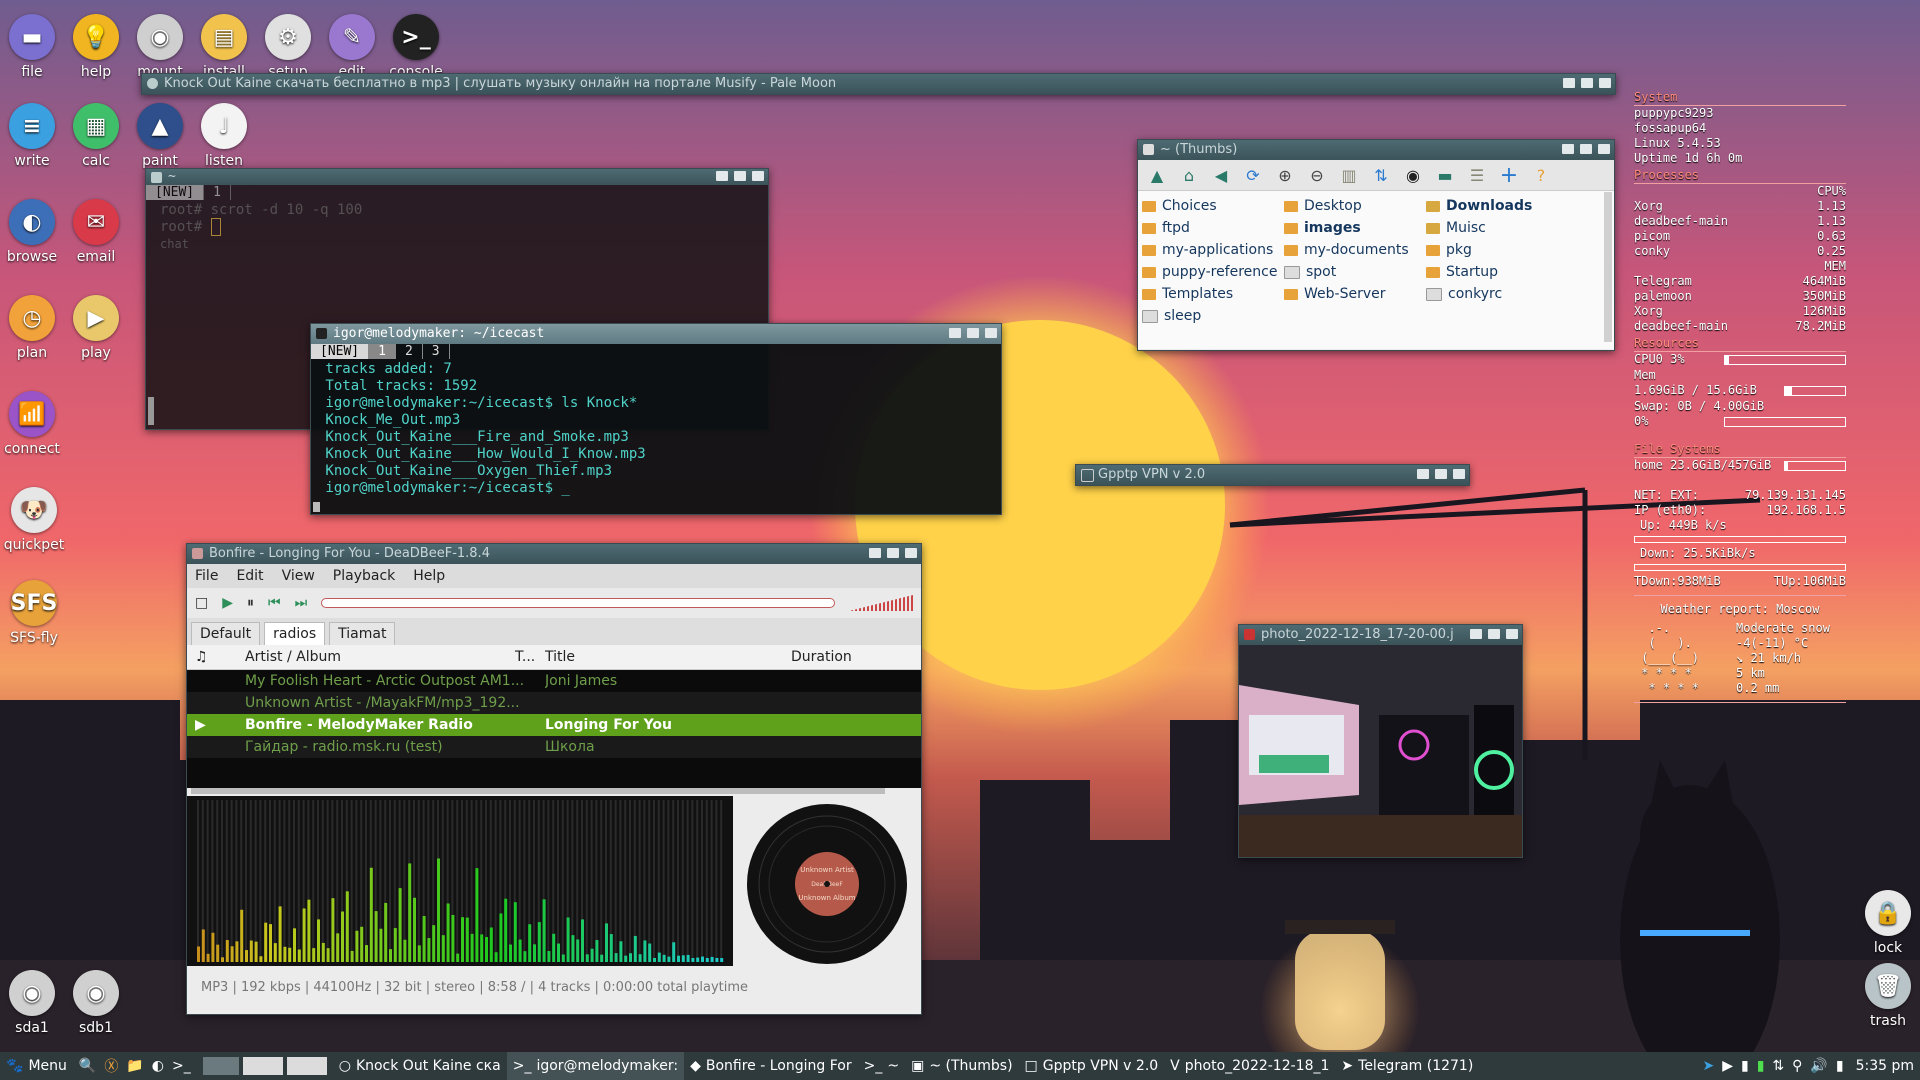 The height and width of the screenshot is (1080, 1920). What do you see at coordinates (1886, 923) in the screenshot?
I see `desktop-icon-lock: 🔒 lock` at bounding box center [1886, 923].